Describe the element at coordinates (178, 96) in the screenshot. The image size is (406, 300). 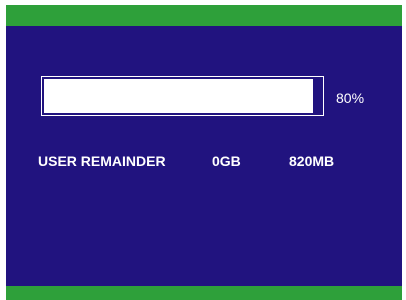
I see `progress-bar-fill` at that location.